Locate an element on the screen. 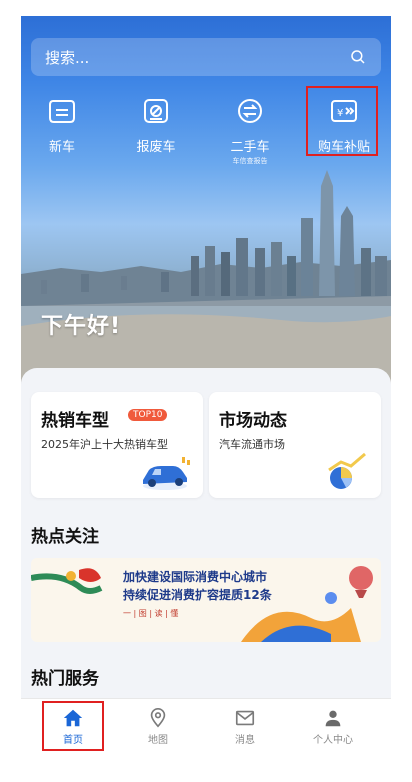  scrap-car-icon is located at coordinates (156, 111).